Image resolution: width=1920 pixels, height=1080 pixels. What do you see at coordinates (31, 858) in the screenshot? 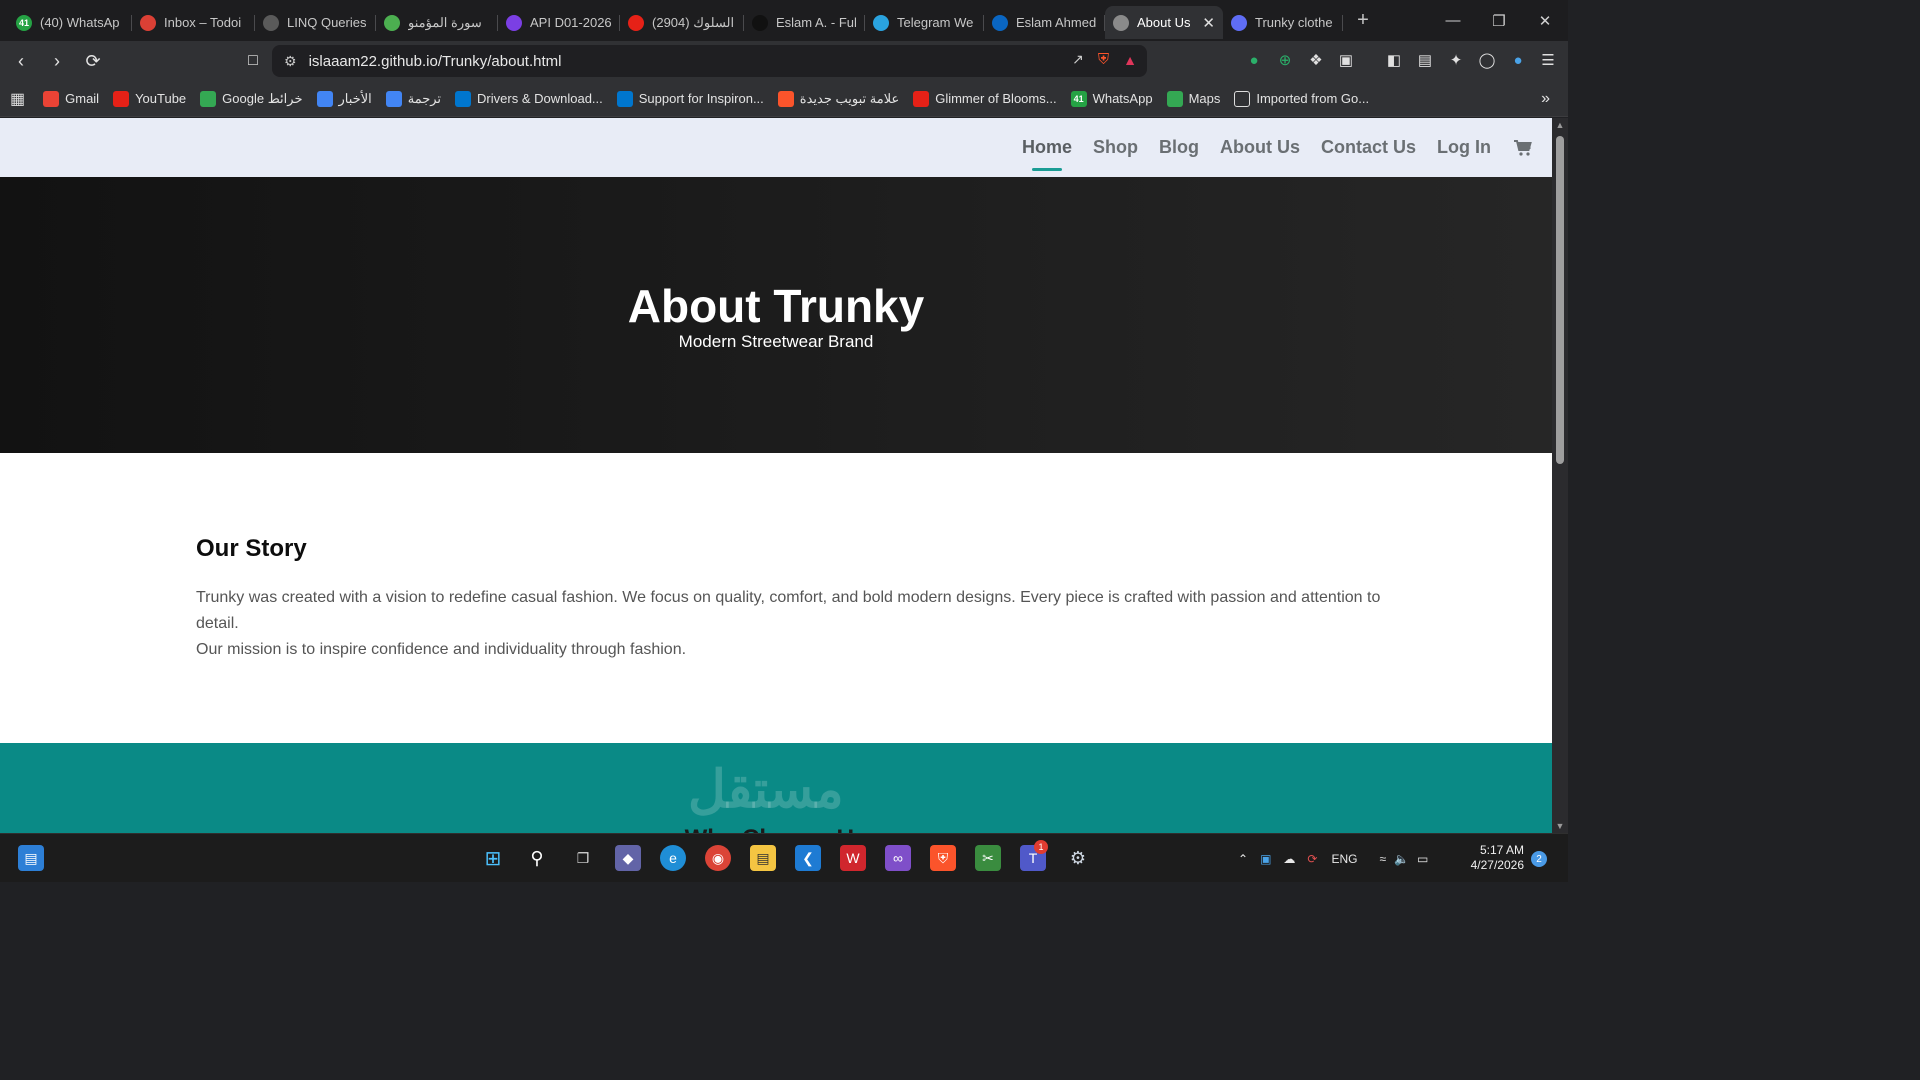
I see `widgets-icon: ▤` at bounding box center [31, 858].